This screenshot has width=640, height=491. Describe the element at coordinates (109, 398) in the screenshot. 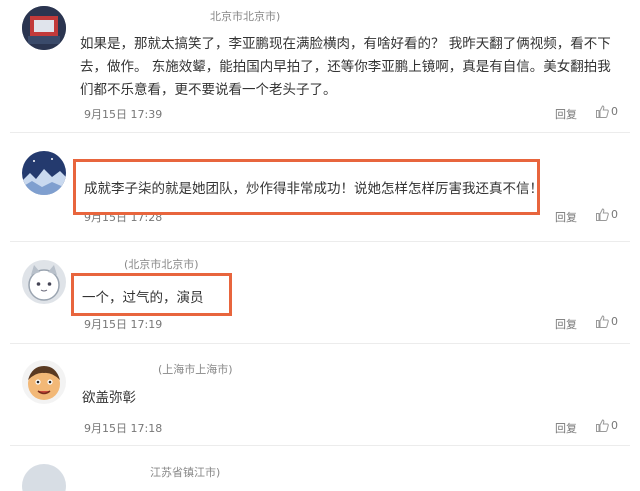

I see `comment-text: 欲盖弥彰` at that location.